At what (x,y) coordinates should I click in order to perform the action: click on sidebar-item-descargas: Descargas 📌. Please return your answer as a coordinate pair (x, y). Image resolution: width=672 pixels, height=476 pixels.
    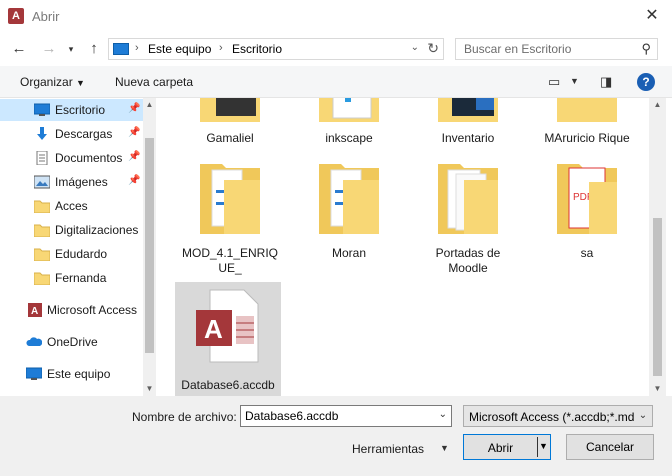
    Looking at the image, I should click on (71, 134).